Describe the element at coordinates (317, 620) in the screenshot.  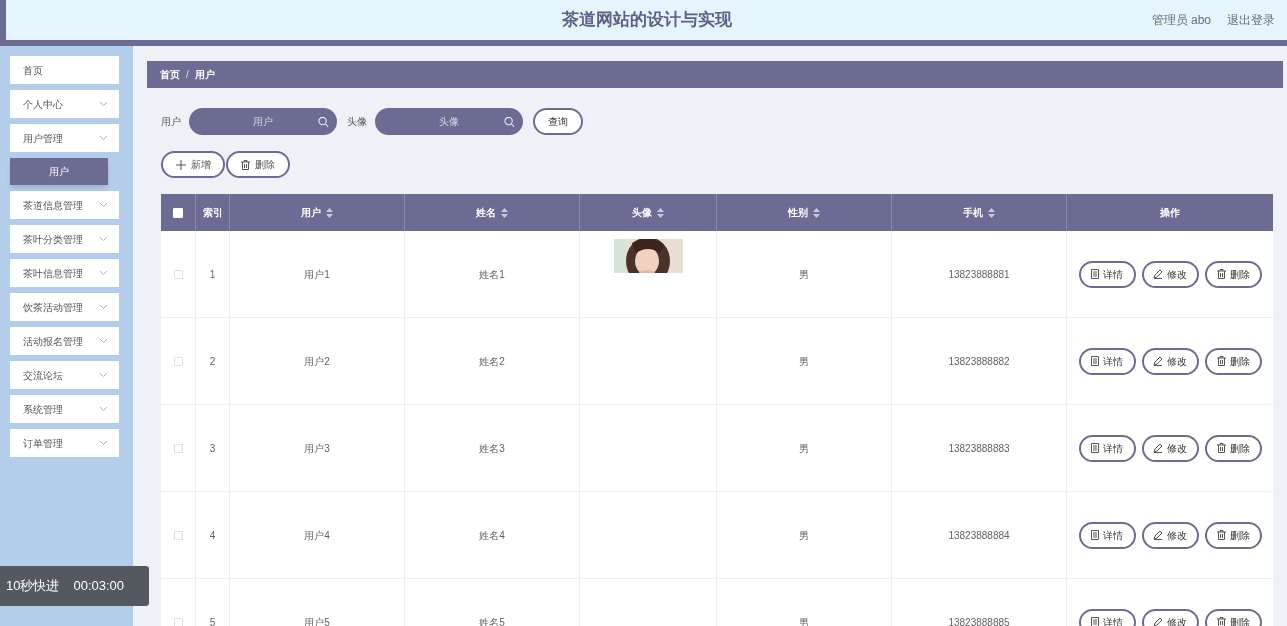
I see `user-cell-text: 用户5` at that location.